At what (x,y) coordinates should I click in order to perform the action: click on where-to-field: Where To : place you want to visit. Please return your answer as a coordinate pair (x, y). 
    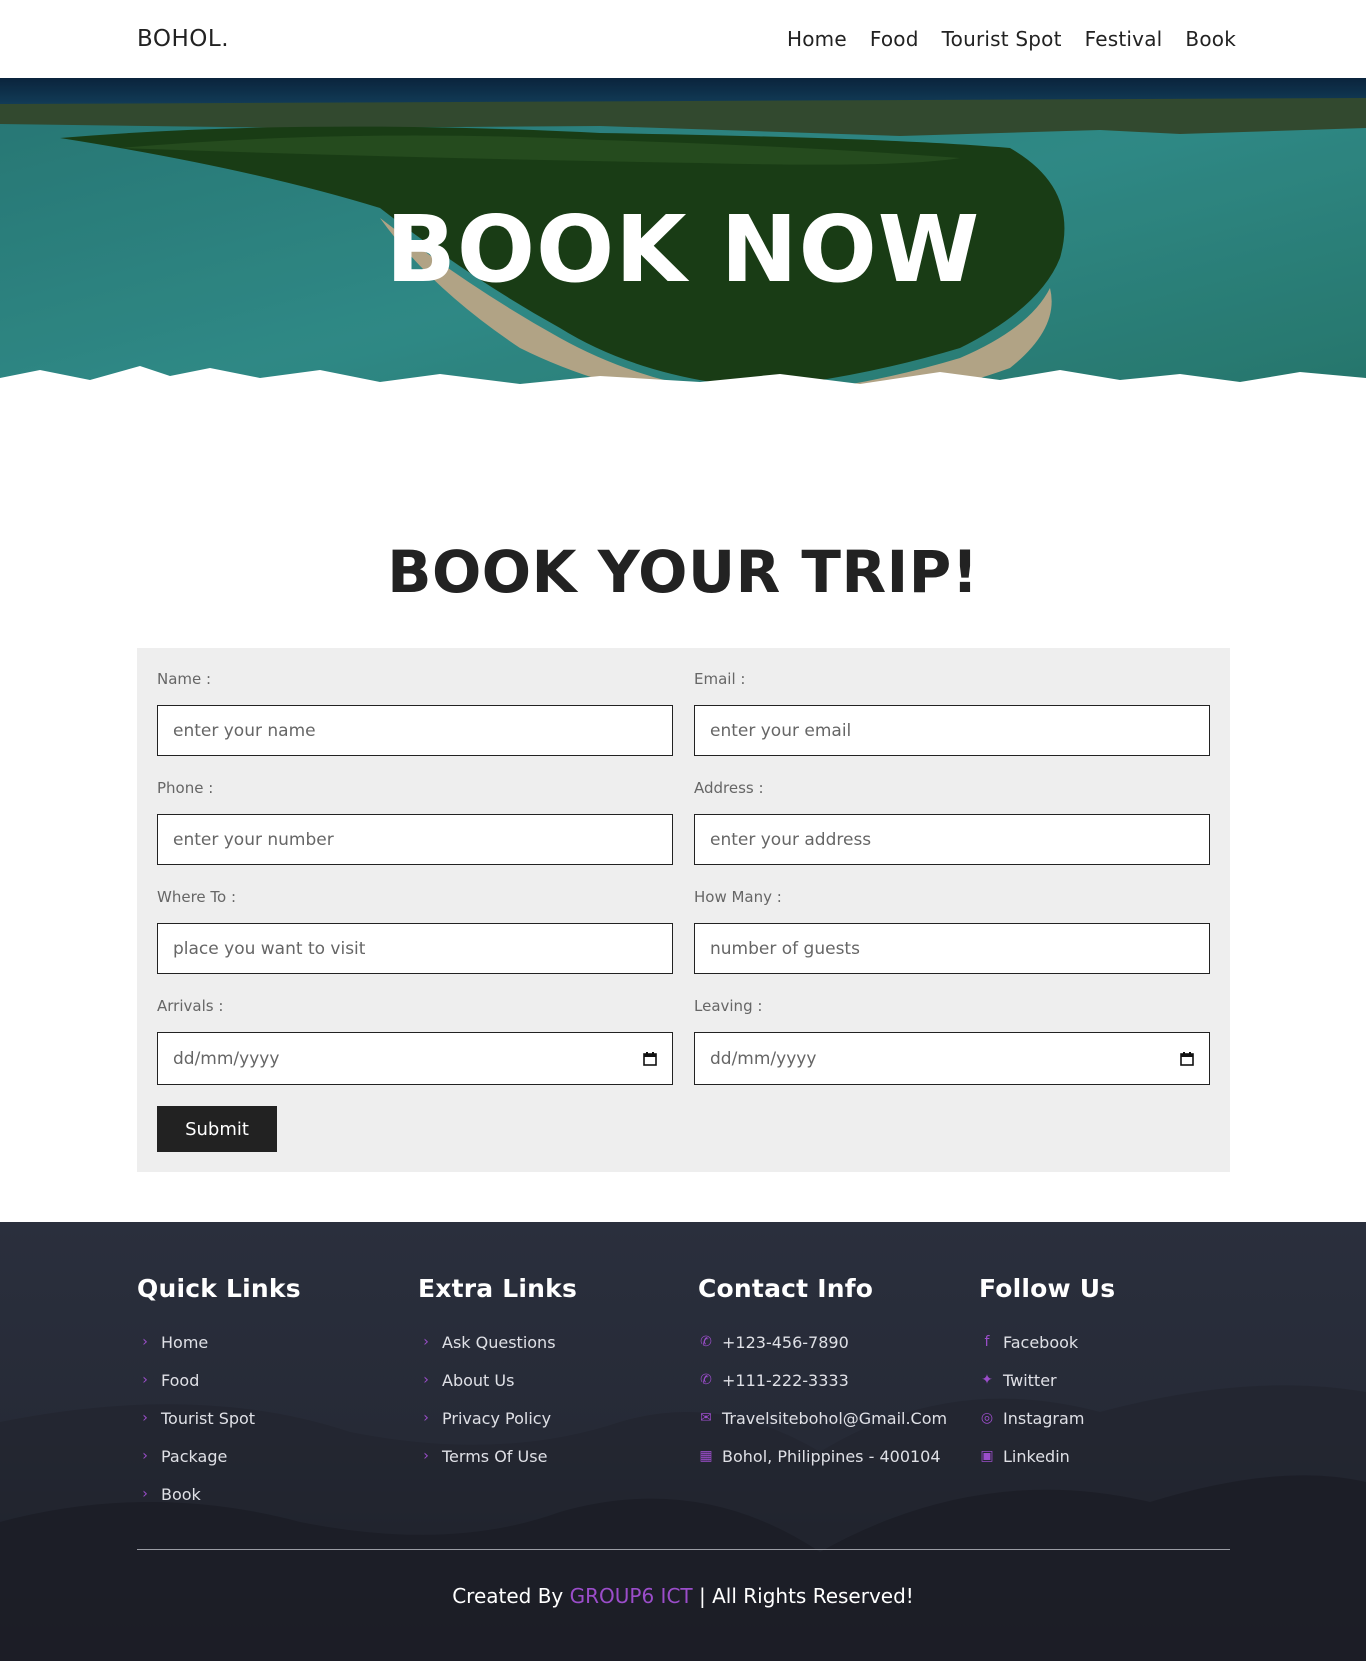
    Looking at the image, I should click on (415, 931).